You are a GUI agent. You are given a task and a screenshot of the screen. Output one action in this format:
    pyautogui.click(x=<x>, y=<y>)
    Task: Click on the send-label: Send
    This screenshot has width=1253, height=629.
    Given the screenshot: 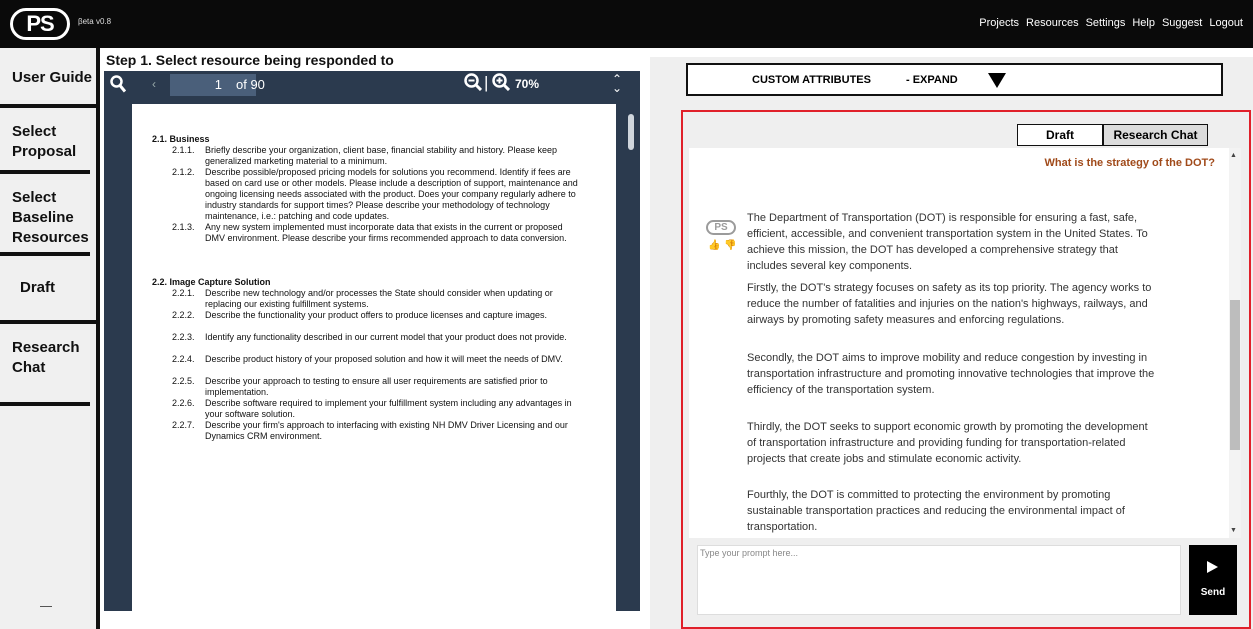 What is the action you would take?
    pyautogui.click(x=1213, y=592)
    